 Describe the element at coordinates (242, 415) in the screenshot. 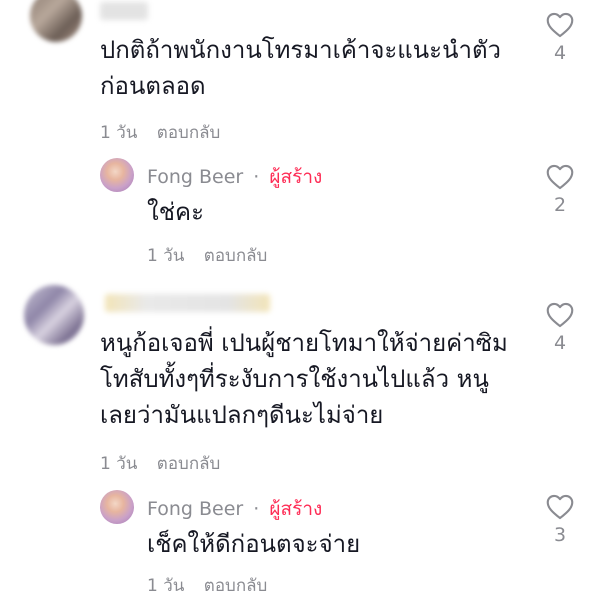

I see `comment-text-line: เลยว่ามันแปลกๆดีนะไม่จ่าย` at that location.